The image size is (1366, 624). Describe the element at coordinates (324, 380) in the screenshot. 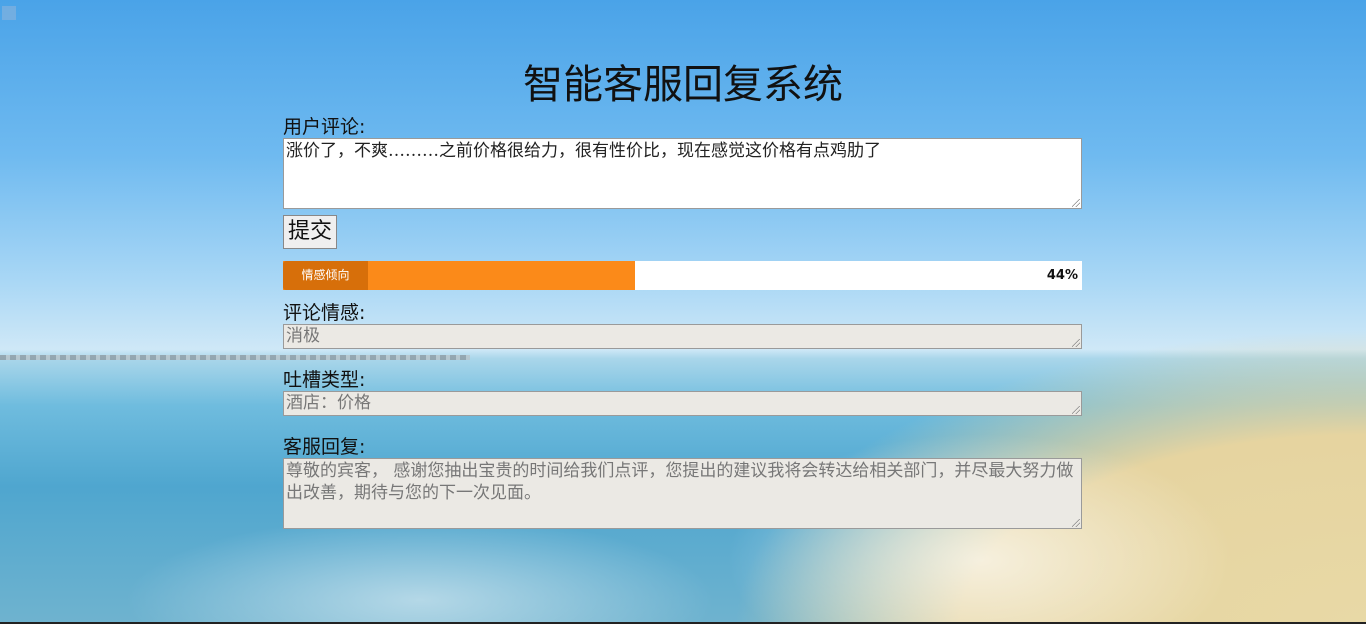

I see `complaint-label: 吐槽类型:` at that location.